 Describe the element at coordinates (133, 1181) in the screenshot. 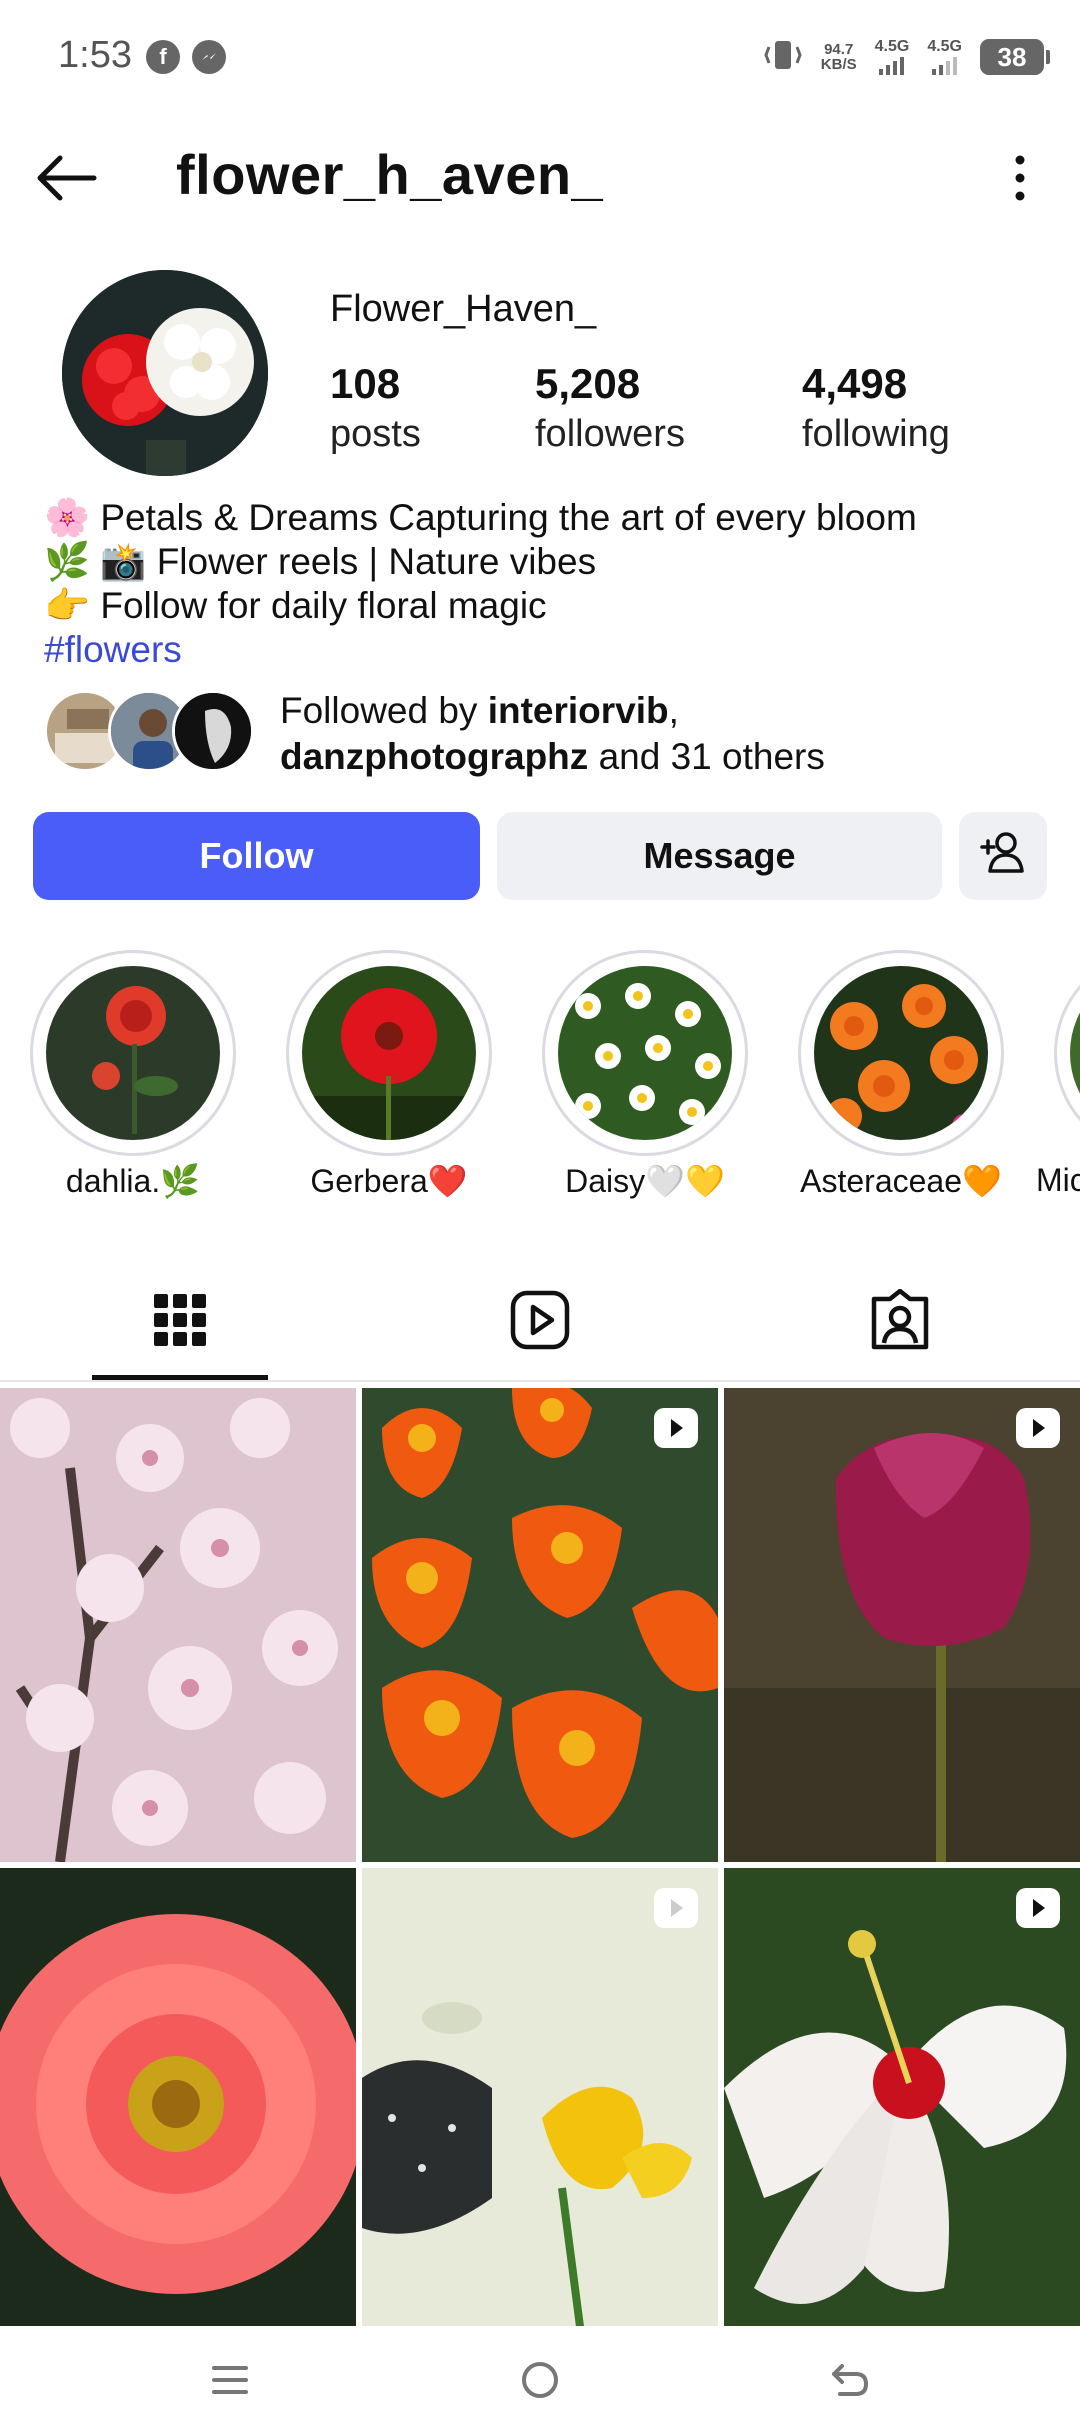

I see `highlight-label: dahlia.🌿` at that location.